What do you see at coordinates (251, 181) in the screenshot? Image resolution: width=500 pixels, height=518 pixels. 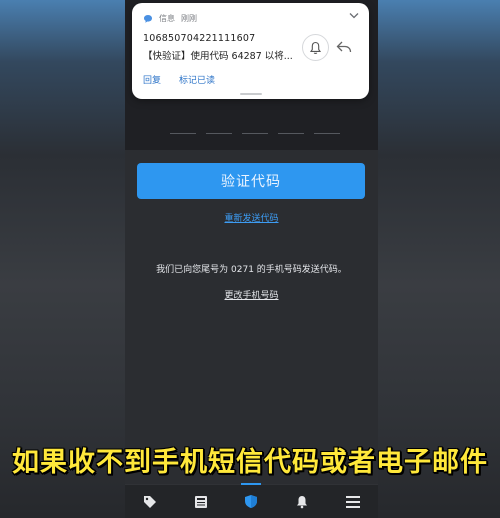 I see `verify-code-button: 验证代码` at bounding box center [251, 181].